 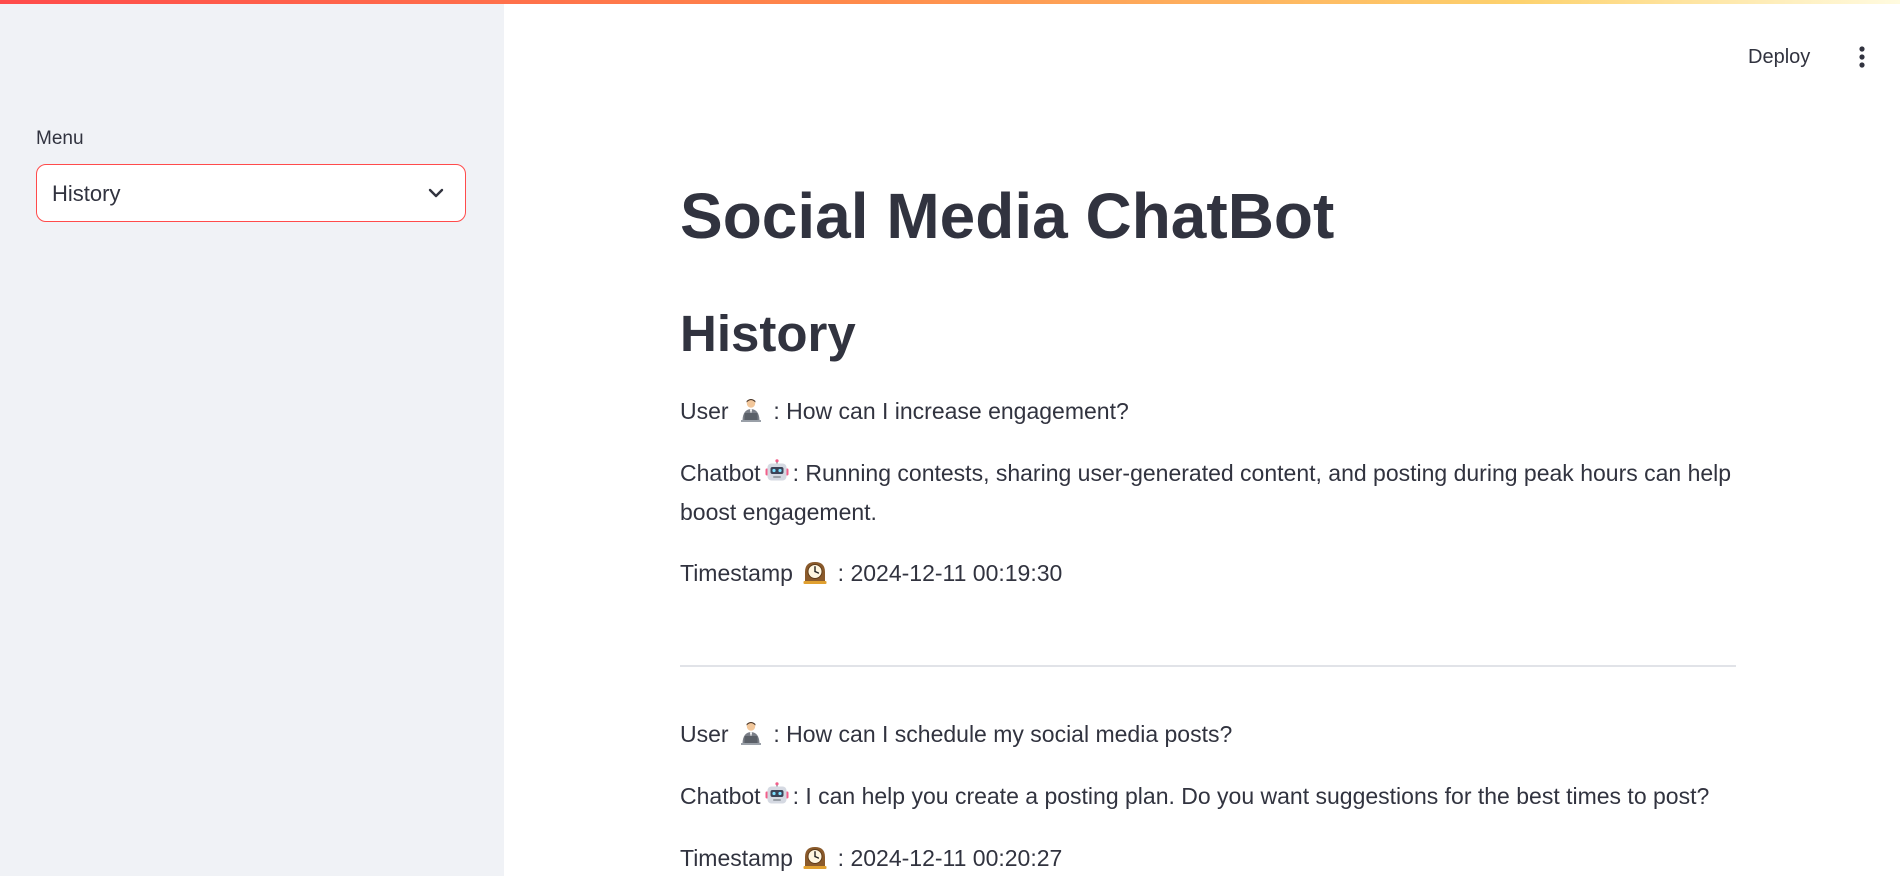 What do you see at coordinates (1208, 857) in the screenshot?
I see `history-timestamp: Timestamp : 2024-12-11 00:20:27` at bounding box center [1208, 857].